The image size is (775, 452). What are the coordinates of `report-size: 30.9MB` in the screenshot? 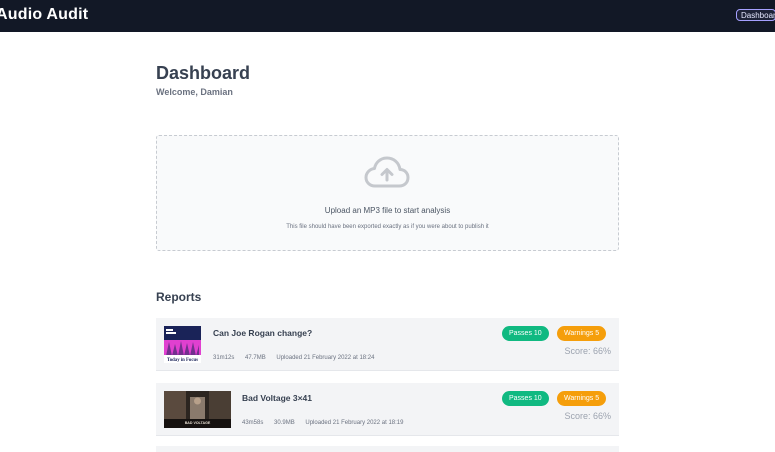 It's located at (284, 423).